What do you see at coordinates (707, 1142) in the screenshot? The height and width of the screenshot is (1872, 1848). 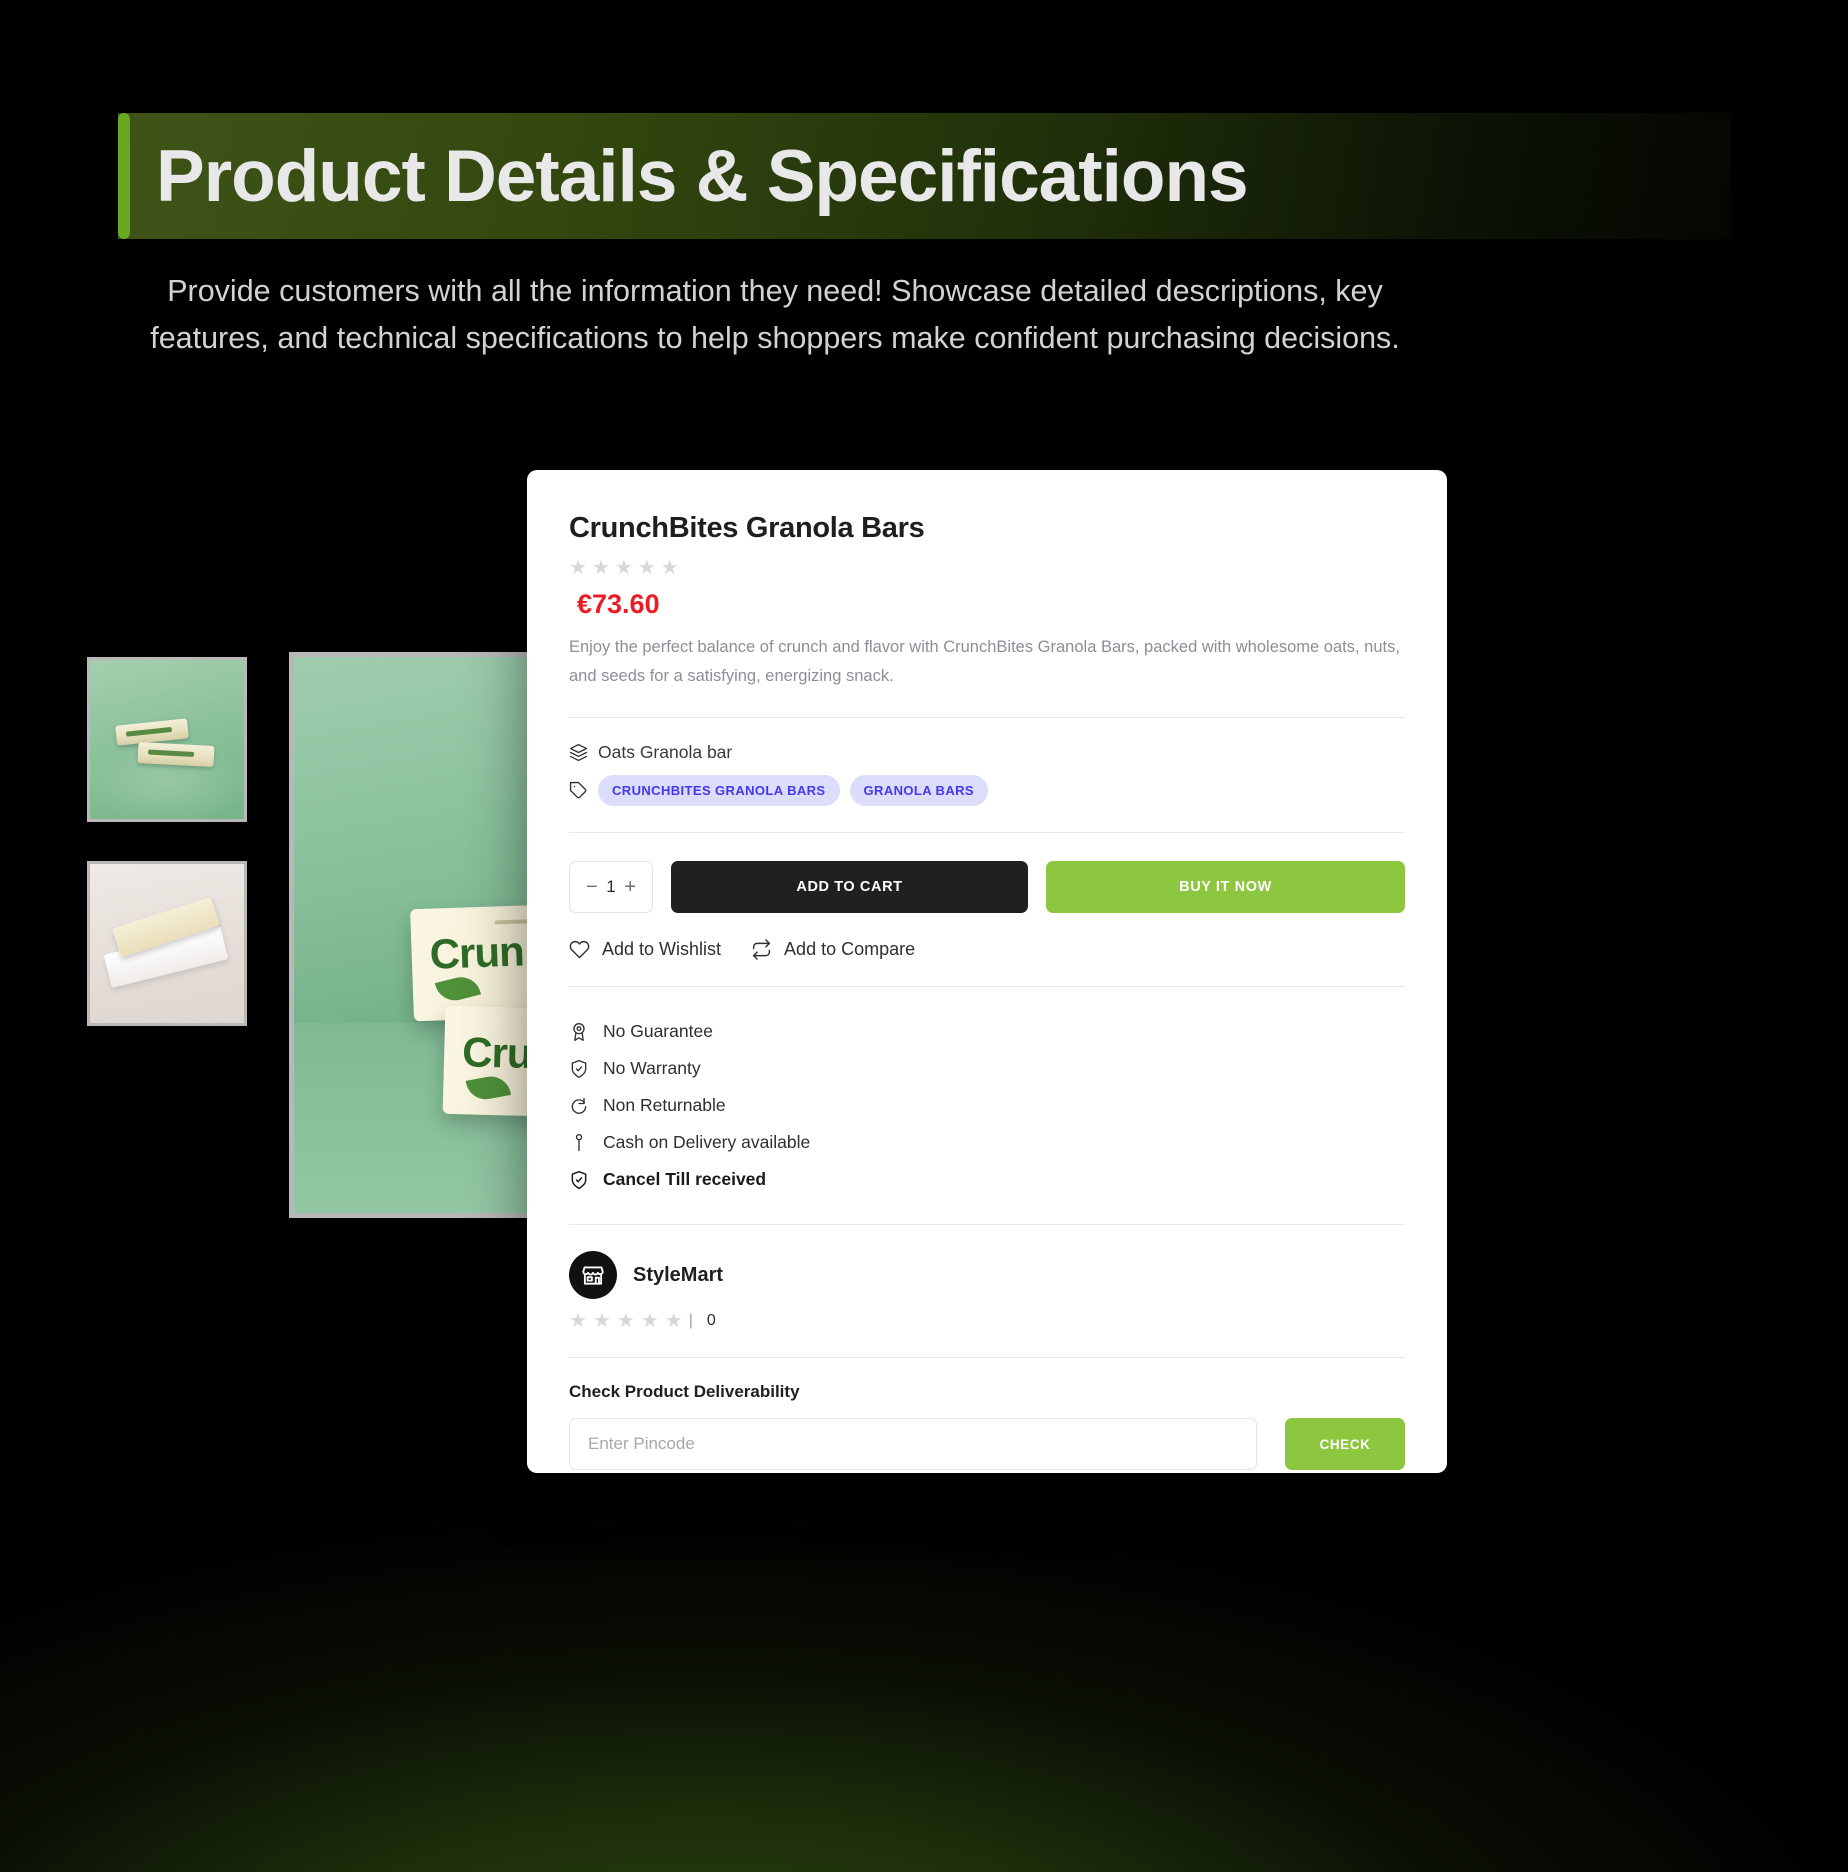 I see `policy-label: Cash on Delivery available` at bounding box center [707, 1142].